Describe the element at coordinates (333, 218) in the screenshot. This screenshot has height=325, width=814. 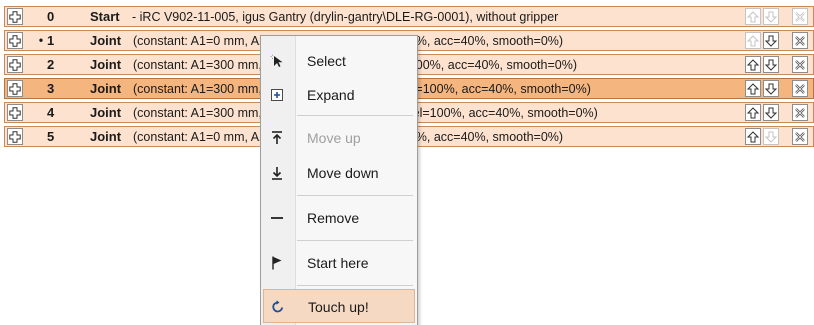
I see `menu-item-label: Remove` at that location.